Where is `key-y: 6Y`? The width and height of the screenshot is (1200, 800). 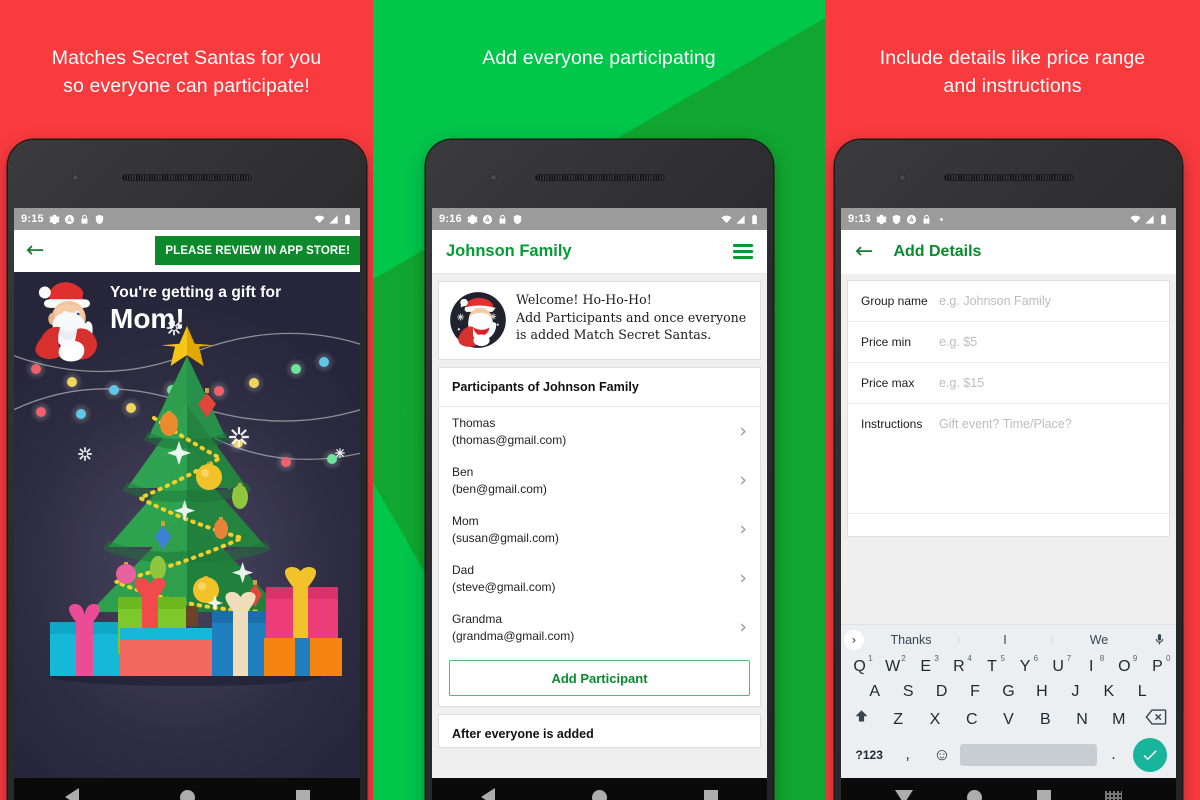
key-y: 6Y is located at coordinates (1025, 665).